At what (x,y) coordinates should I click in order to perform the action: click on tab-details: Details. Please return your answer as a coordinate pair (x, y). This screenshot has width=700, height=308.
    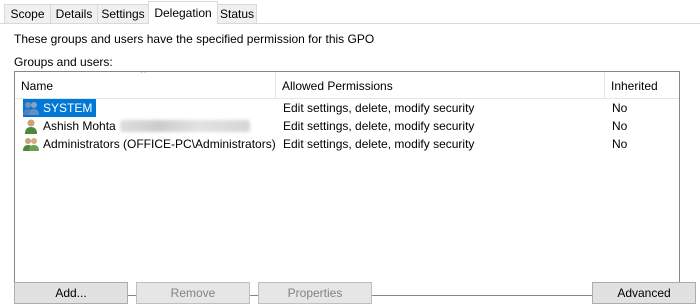
    Looking at the image, I should click on (74, 13).